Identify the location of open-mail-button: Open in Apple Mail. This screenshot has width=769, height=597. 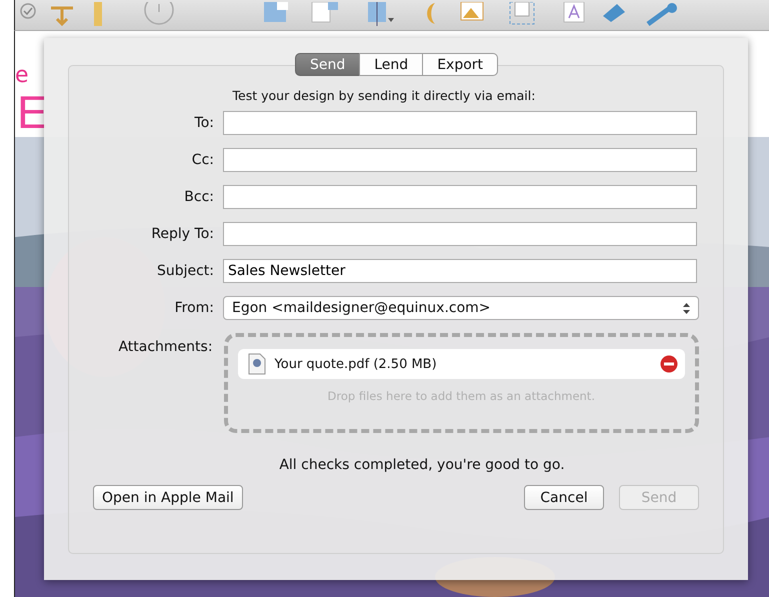
(168, 497).